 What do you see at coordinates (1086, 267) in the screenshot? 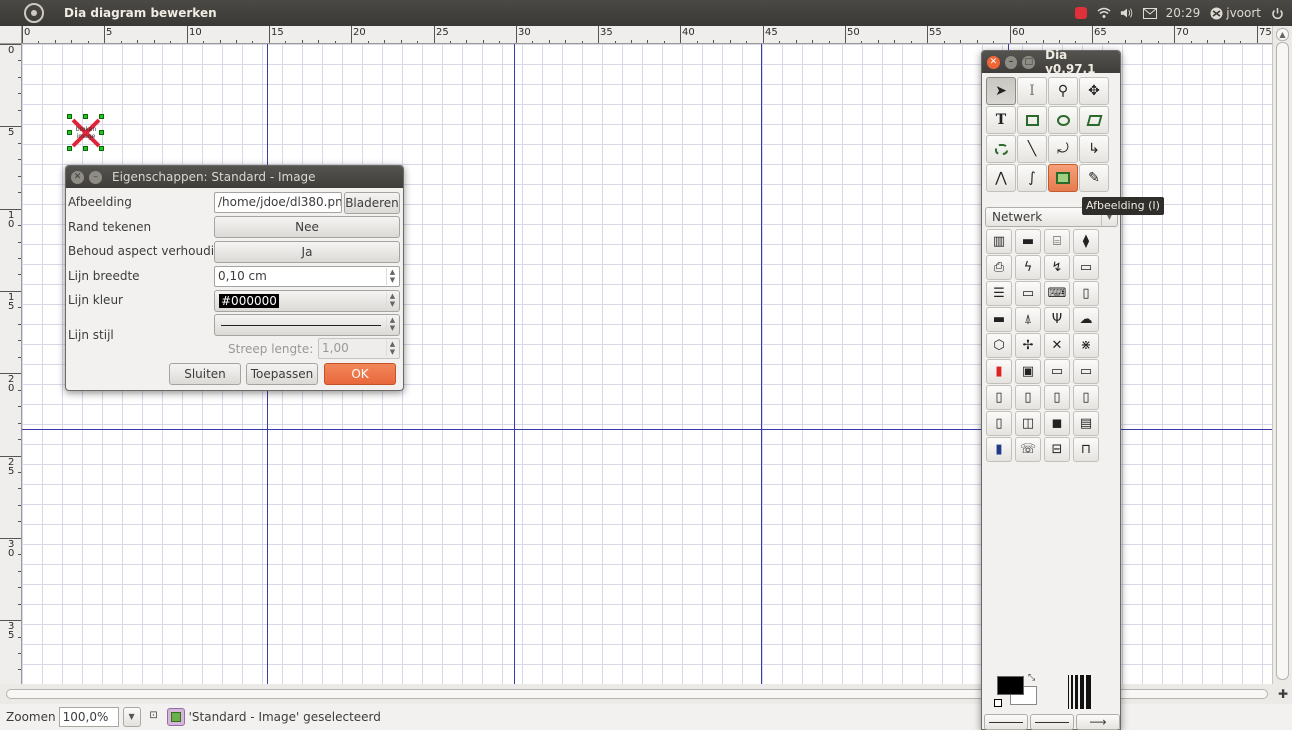
I see `modem-shape-icon: ▭` at bounding box center [1086, 267].